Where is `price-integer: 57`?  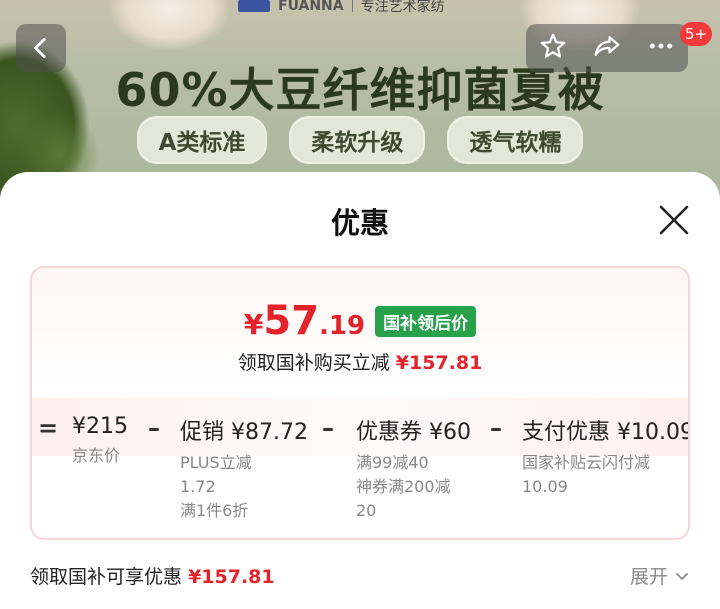
price-integer: 57 is located at coordinates (291, 321).